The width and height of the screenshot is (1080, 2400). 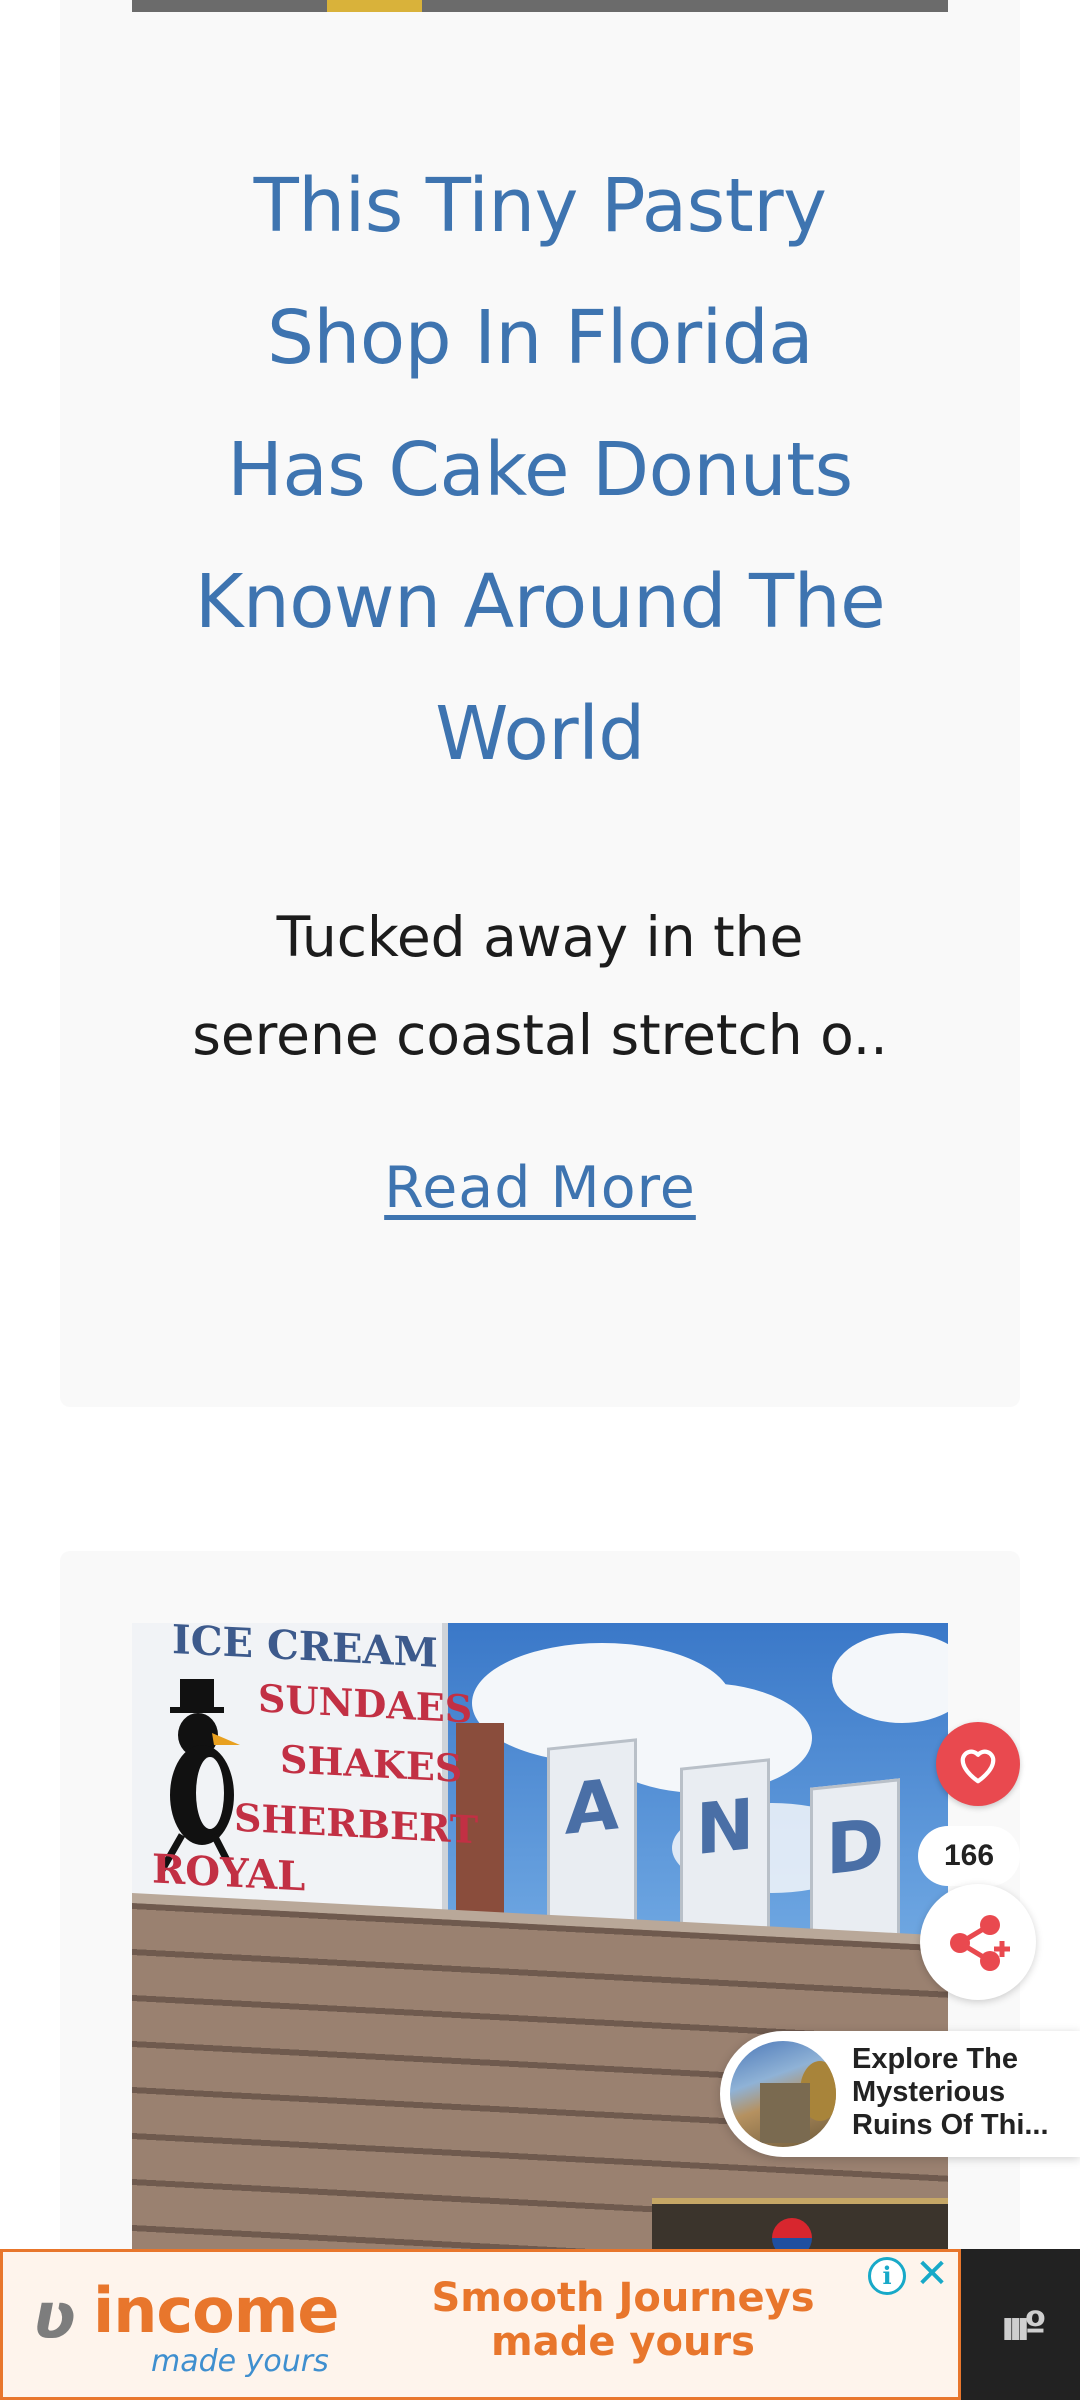 What do you see at coordinates (371, 1763) in the screenshot?
I see `sign-text: SHAKES` at bounding box center [371, 1763].